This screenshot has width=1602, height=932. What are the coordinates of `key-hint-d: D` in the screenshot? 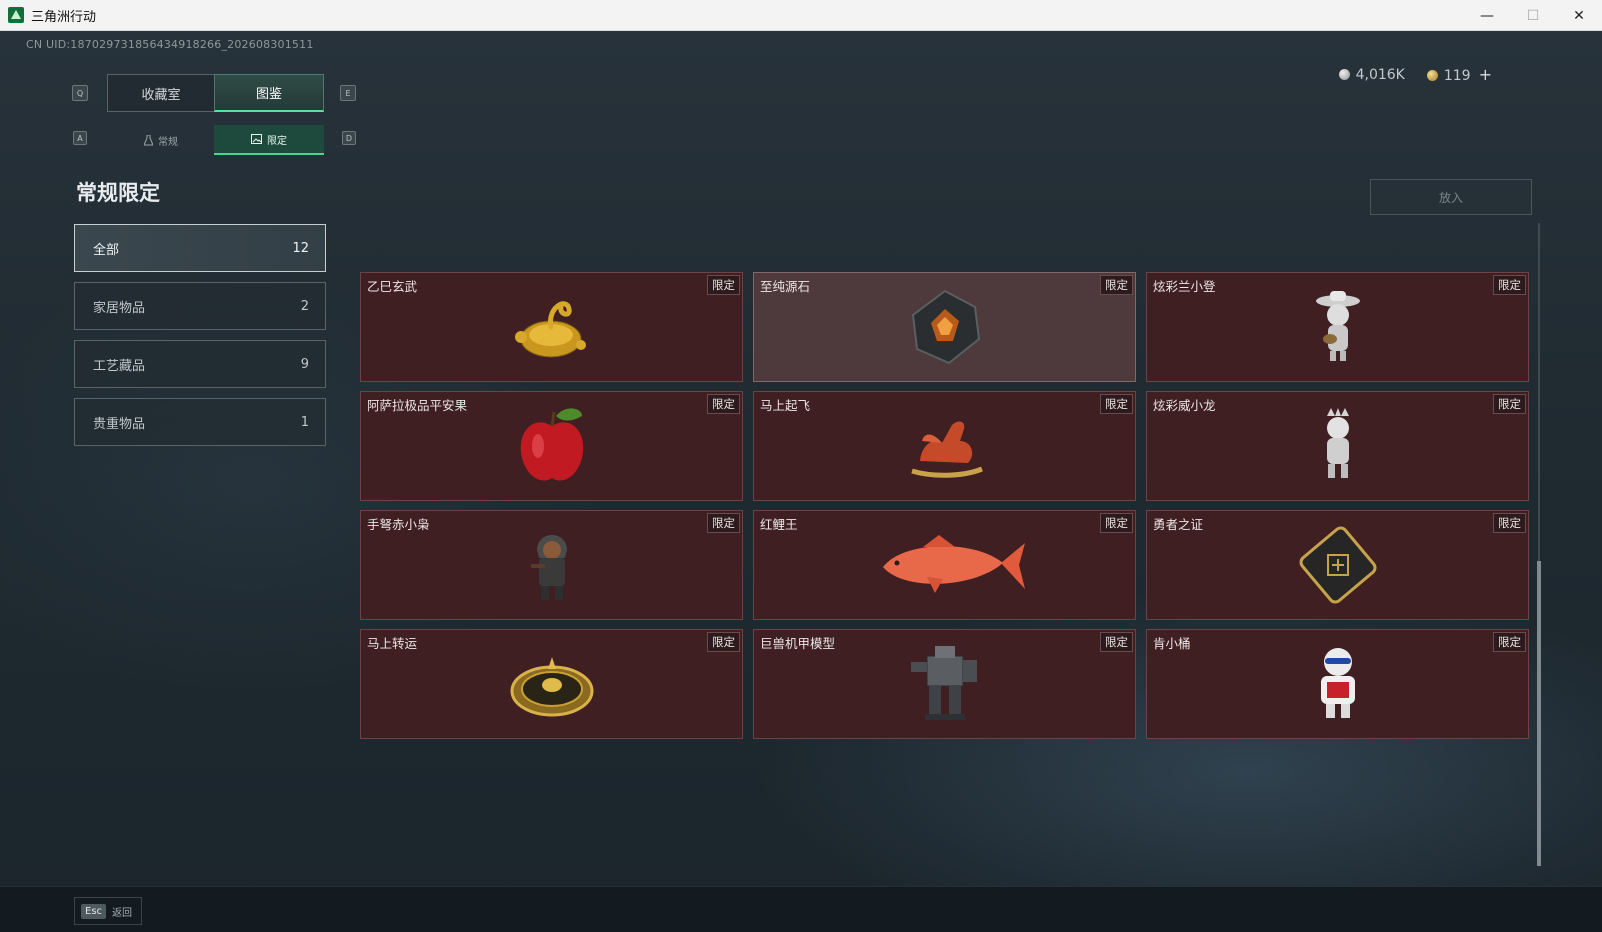 It's located at (349, 138).